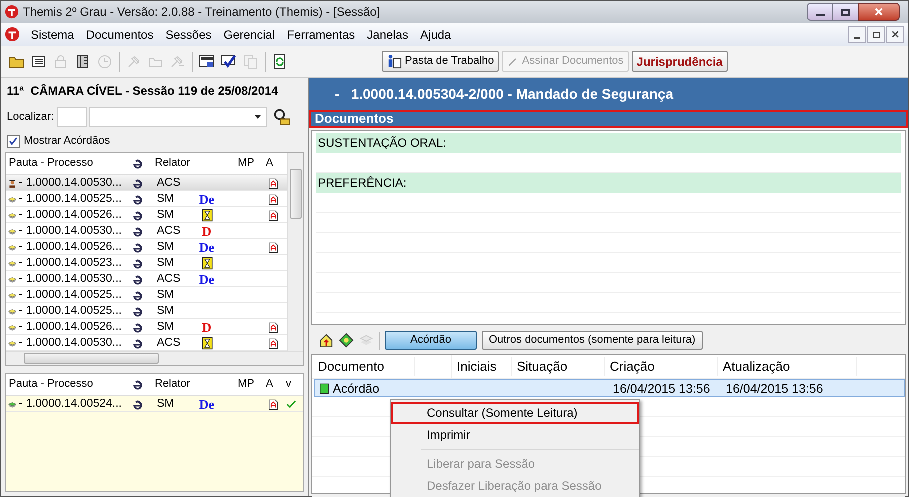  Describe the element at coordinates (431, 340) in the screenshot. I see `document-tab: Acórdão` at that location.